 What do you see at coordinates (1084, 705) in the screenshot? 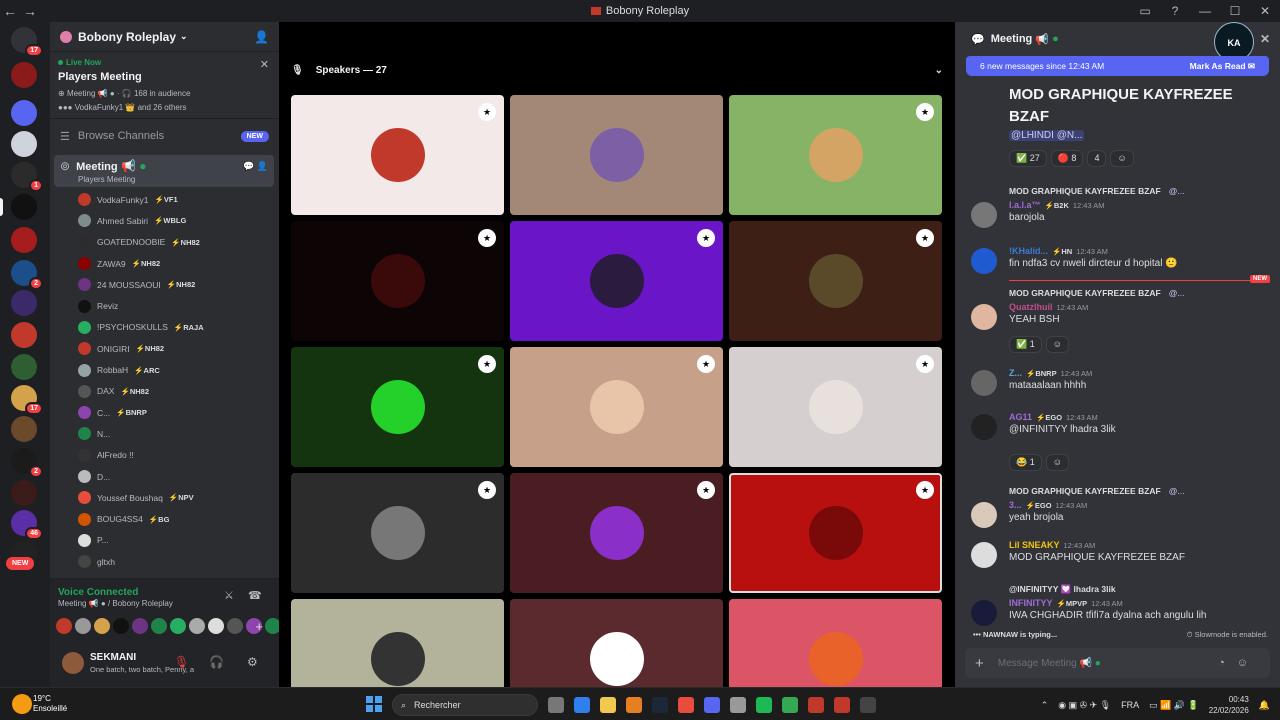
I see `tray-icons: ◉ ▣ ✇ ✈ 🎙` at bounding box center [1084, 705].